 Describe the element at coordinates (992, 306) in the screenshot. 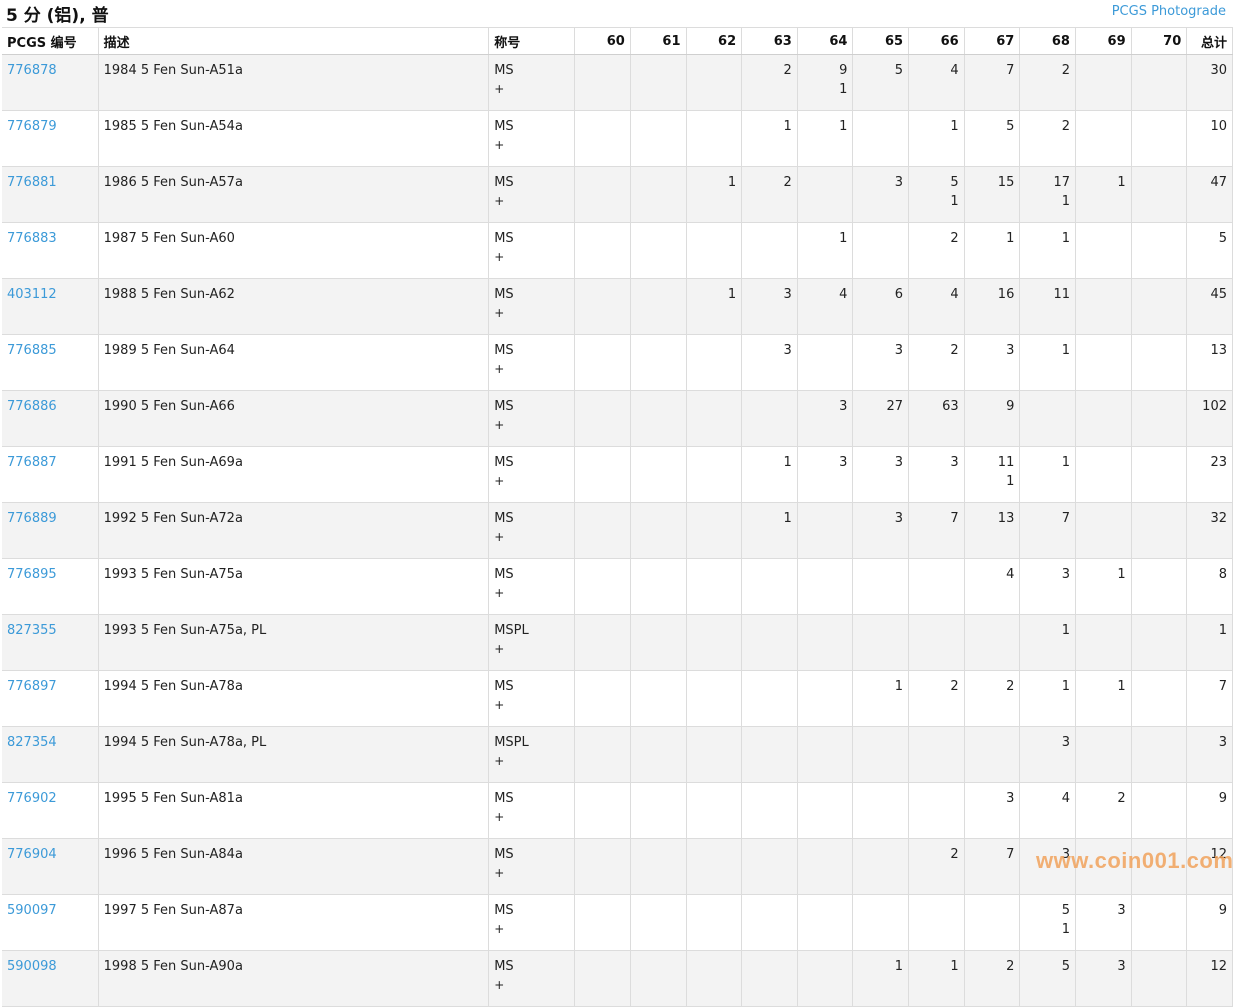

I see `grade-count-cell: 16` at that location.